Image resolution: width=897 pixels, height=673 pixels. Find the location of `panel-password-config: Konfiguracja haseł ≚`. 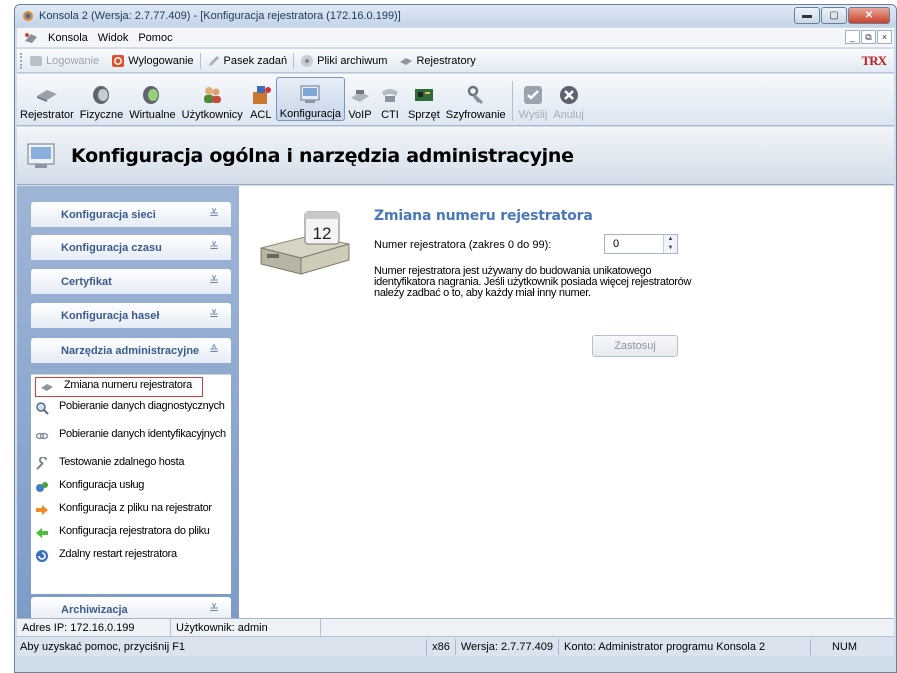

panel-password-config: Konfiguracja haseł ≚ is located at coordinates (131, 315).